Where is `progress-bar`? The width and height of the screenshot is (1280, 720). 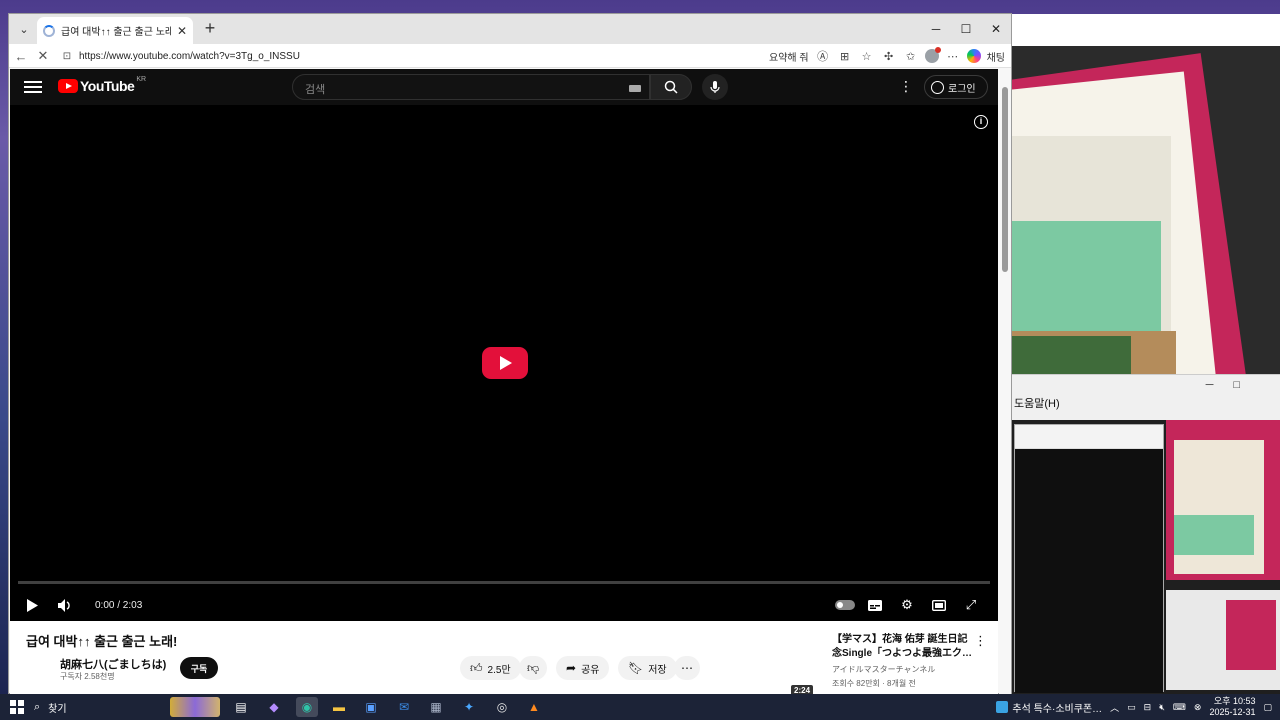 progress-bar is located at coordinates (504, 582).